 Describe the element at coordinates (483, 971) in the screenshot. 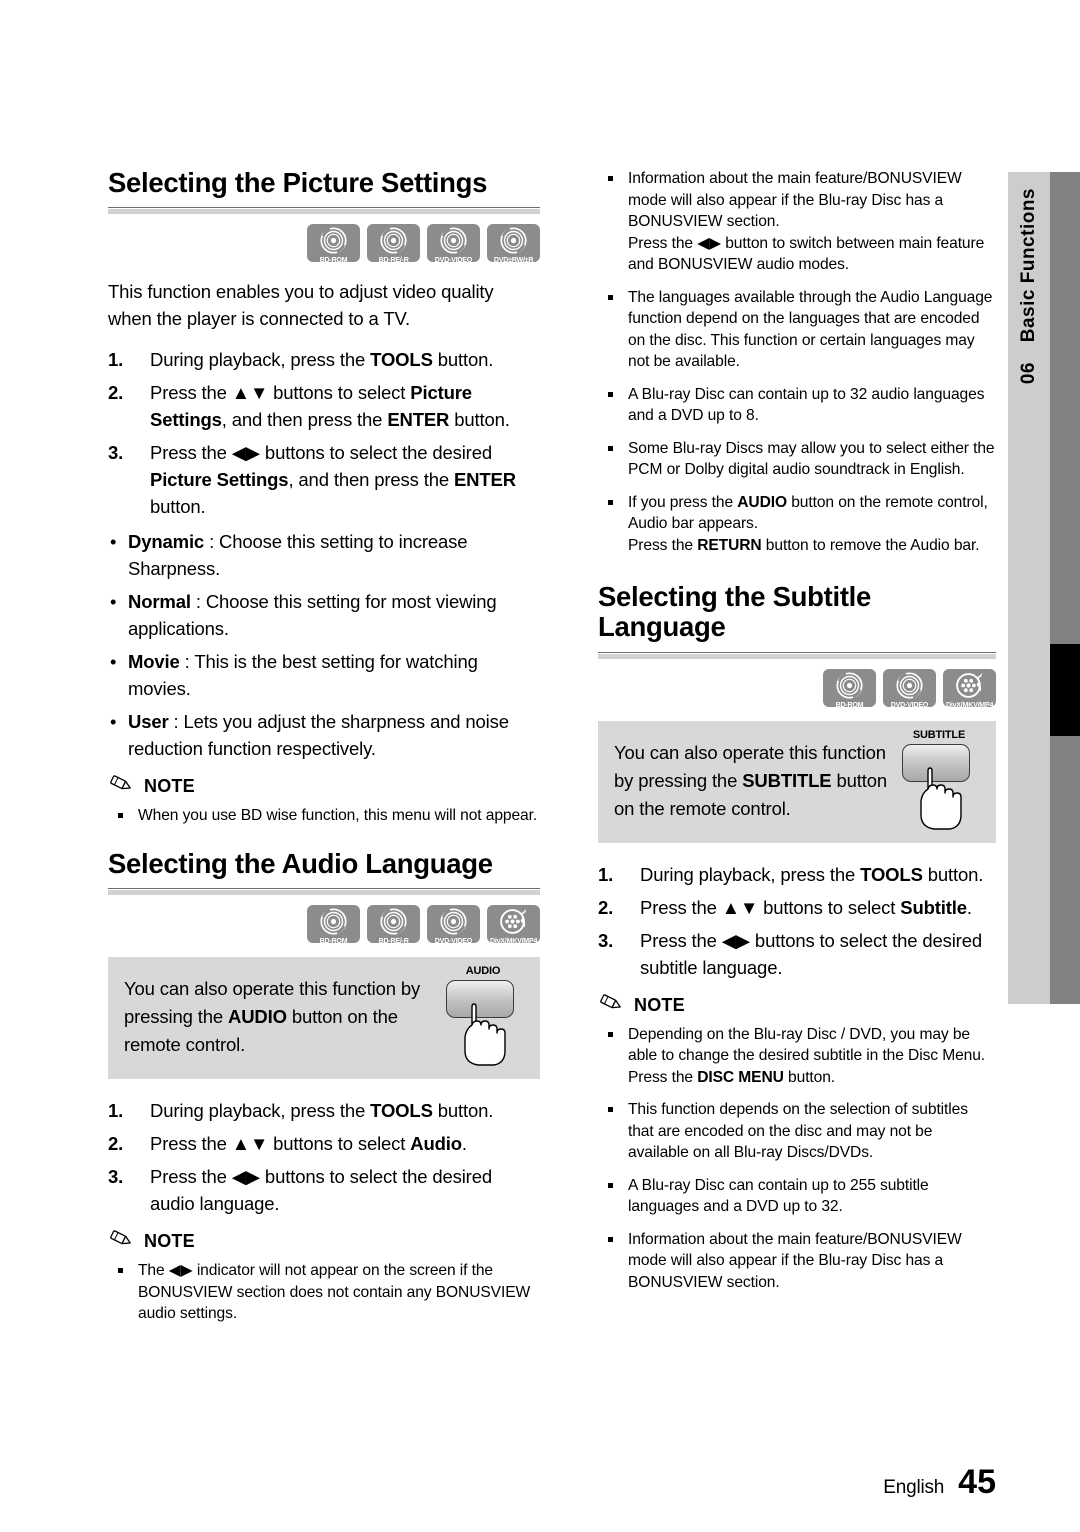

I see `remote-key-label: AUDIO` at that location.